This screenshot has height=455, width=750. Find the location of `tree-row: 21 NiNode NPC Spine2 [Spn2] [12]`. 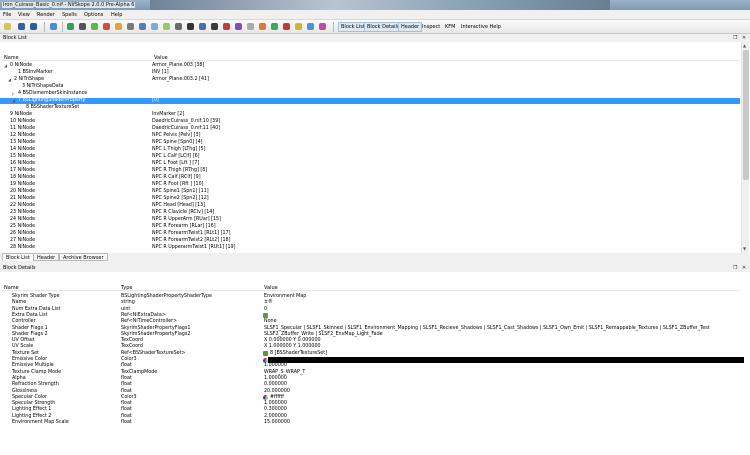

tree-row: 21 NiNode NPC Spine2 [Spn2] [12] is located at coordinates (370, 199).